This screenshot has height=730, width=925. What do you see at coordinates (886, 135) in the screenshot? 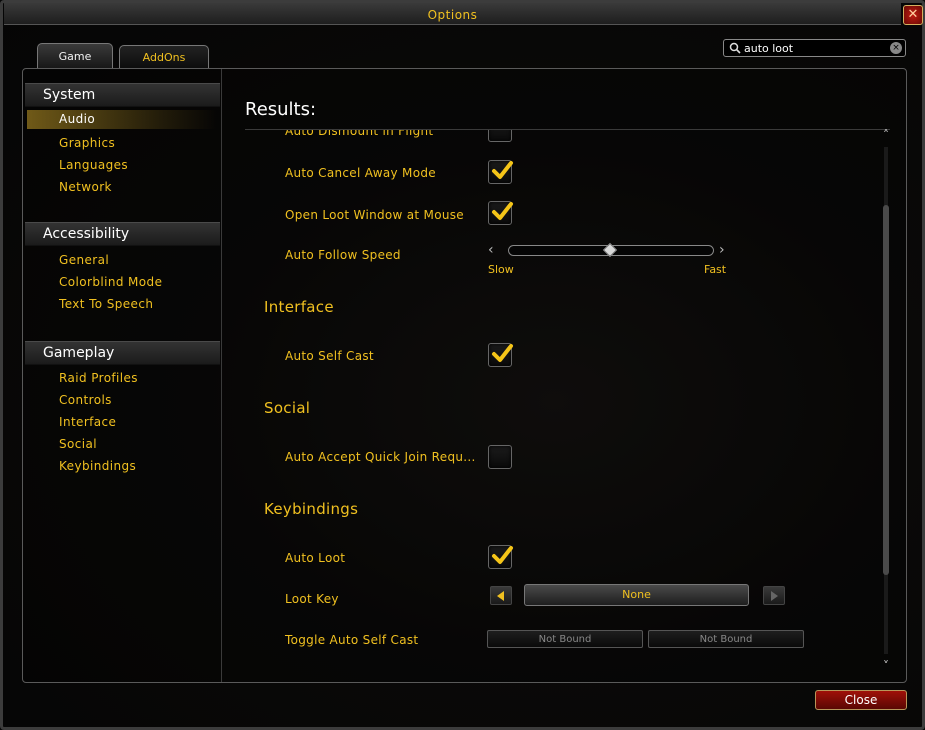
I see `scroll-up-icon: ˄` at bounding box center [886, 135].